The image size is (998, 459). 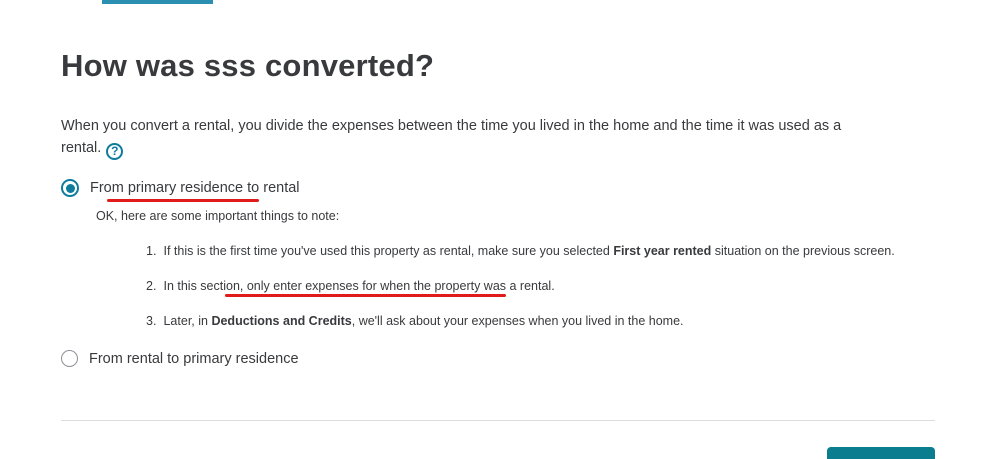 What do you see at coordinates (69, 358) in the screenshot?
I see `radio-unselected-icon` at bounding box center [69, 358].